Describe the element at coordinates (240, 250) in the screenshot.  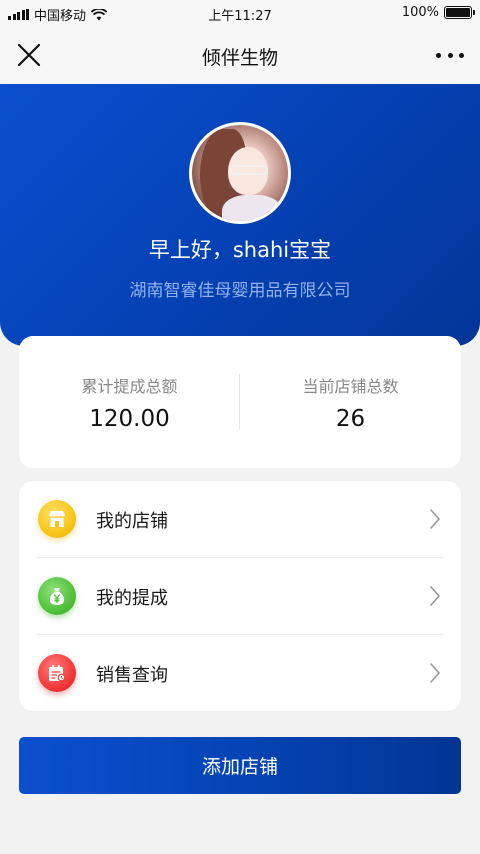
I see `greeting-text: 早上好，shahi宝宝` at that location.